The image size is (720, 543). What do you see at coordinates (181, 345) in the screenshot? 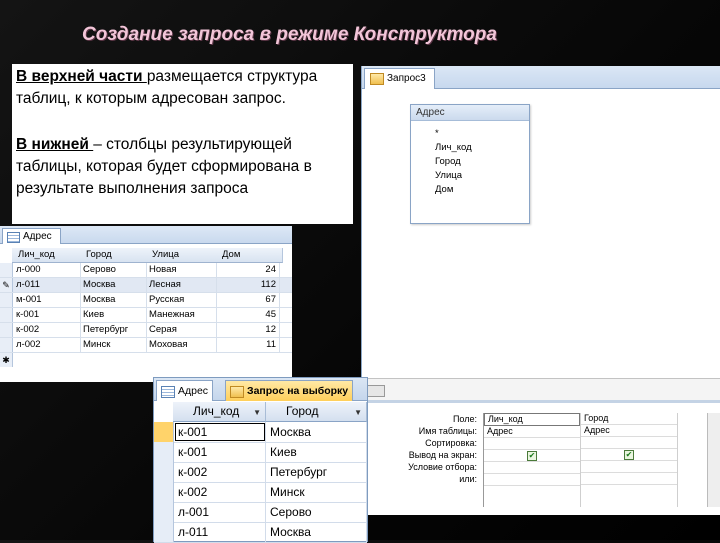
I see `table-cell: Моховая` at bounding box center [181, 345].